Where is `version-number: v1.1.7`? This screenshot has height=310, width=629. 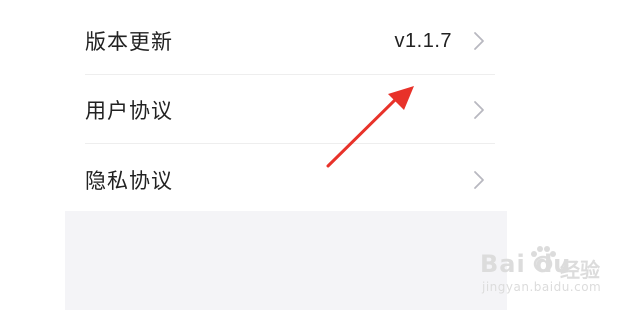 version-number: v1.1.7 is located at coordinates (423, 40).